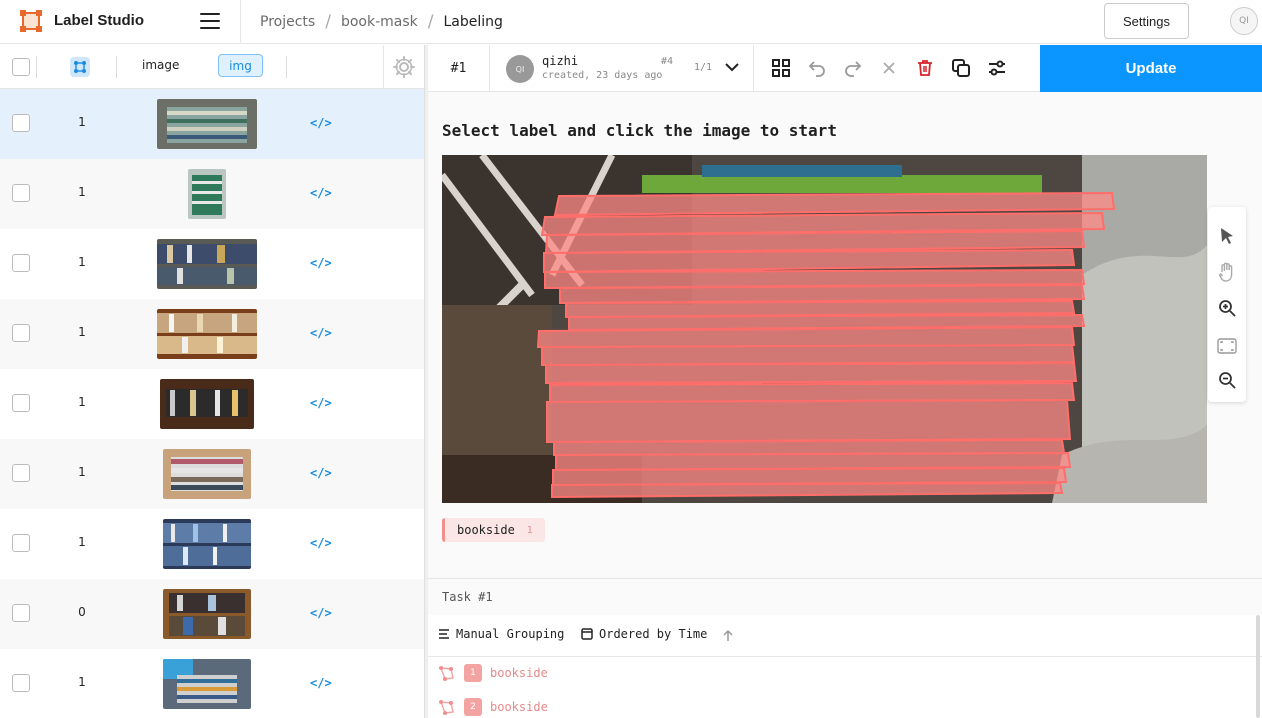 The image size is (1262, 718). I want to click on label-bookside: bookside 1, so click(494, 530).